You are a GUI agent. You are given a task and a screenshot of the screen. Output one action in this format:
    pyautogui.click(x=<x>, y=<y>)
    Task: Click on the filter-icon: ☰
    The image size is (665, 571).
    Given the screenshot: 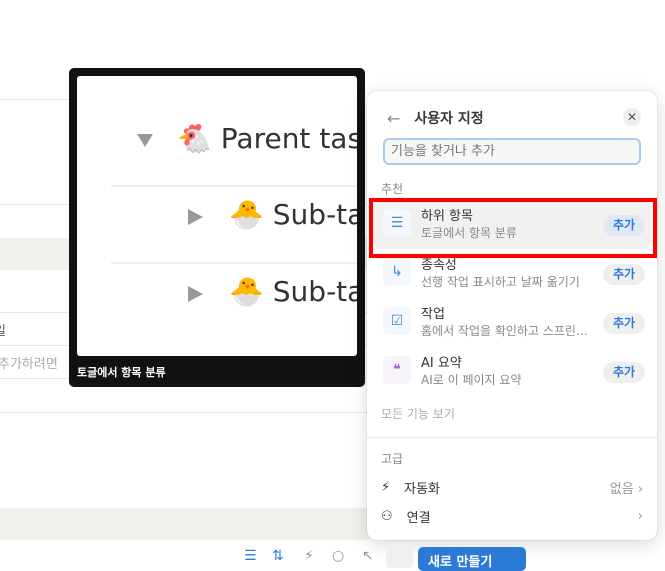 What is the action you would take?
    pyautogui.click(x=250, y=556)
    